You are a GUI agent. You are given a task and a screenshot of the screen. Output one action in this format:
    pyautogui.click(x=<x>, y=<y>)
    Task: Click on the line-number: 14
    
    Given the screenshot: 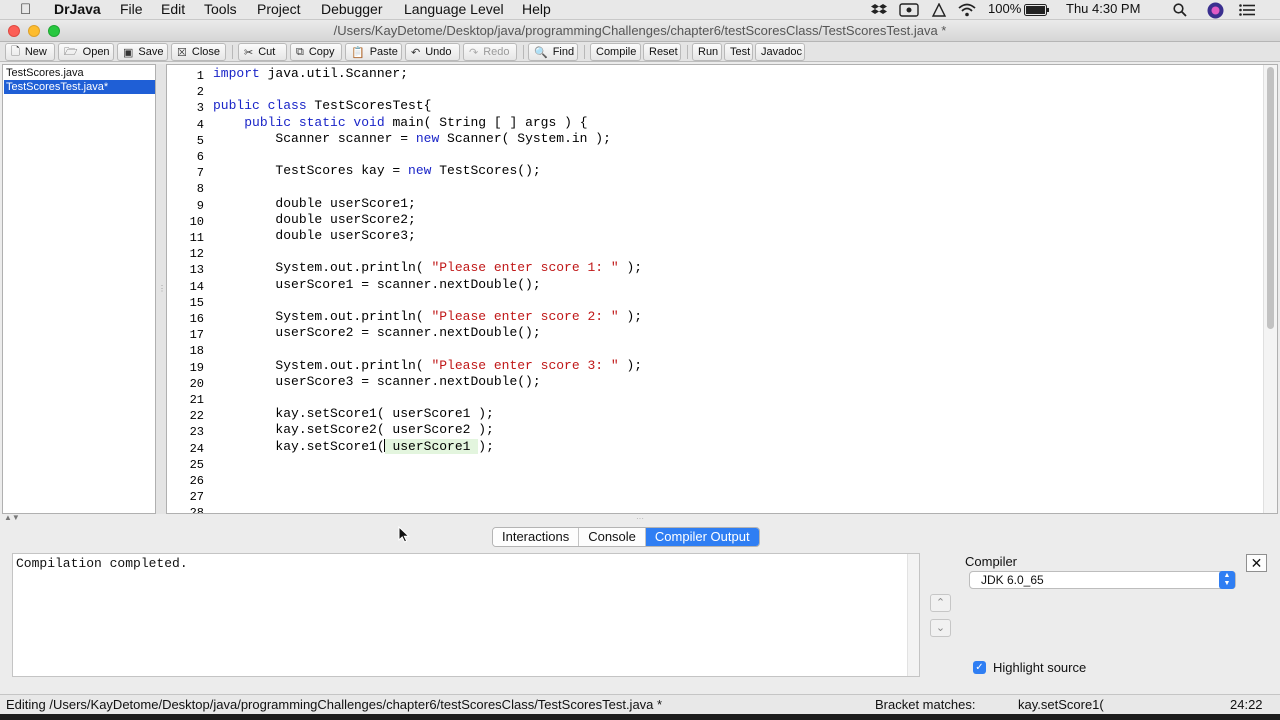 What is the action you would take?
    pyautogui.click(x=196, y=286)
    